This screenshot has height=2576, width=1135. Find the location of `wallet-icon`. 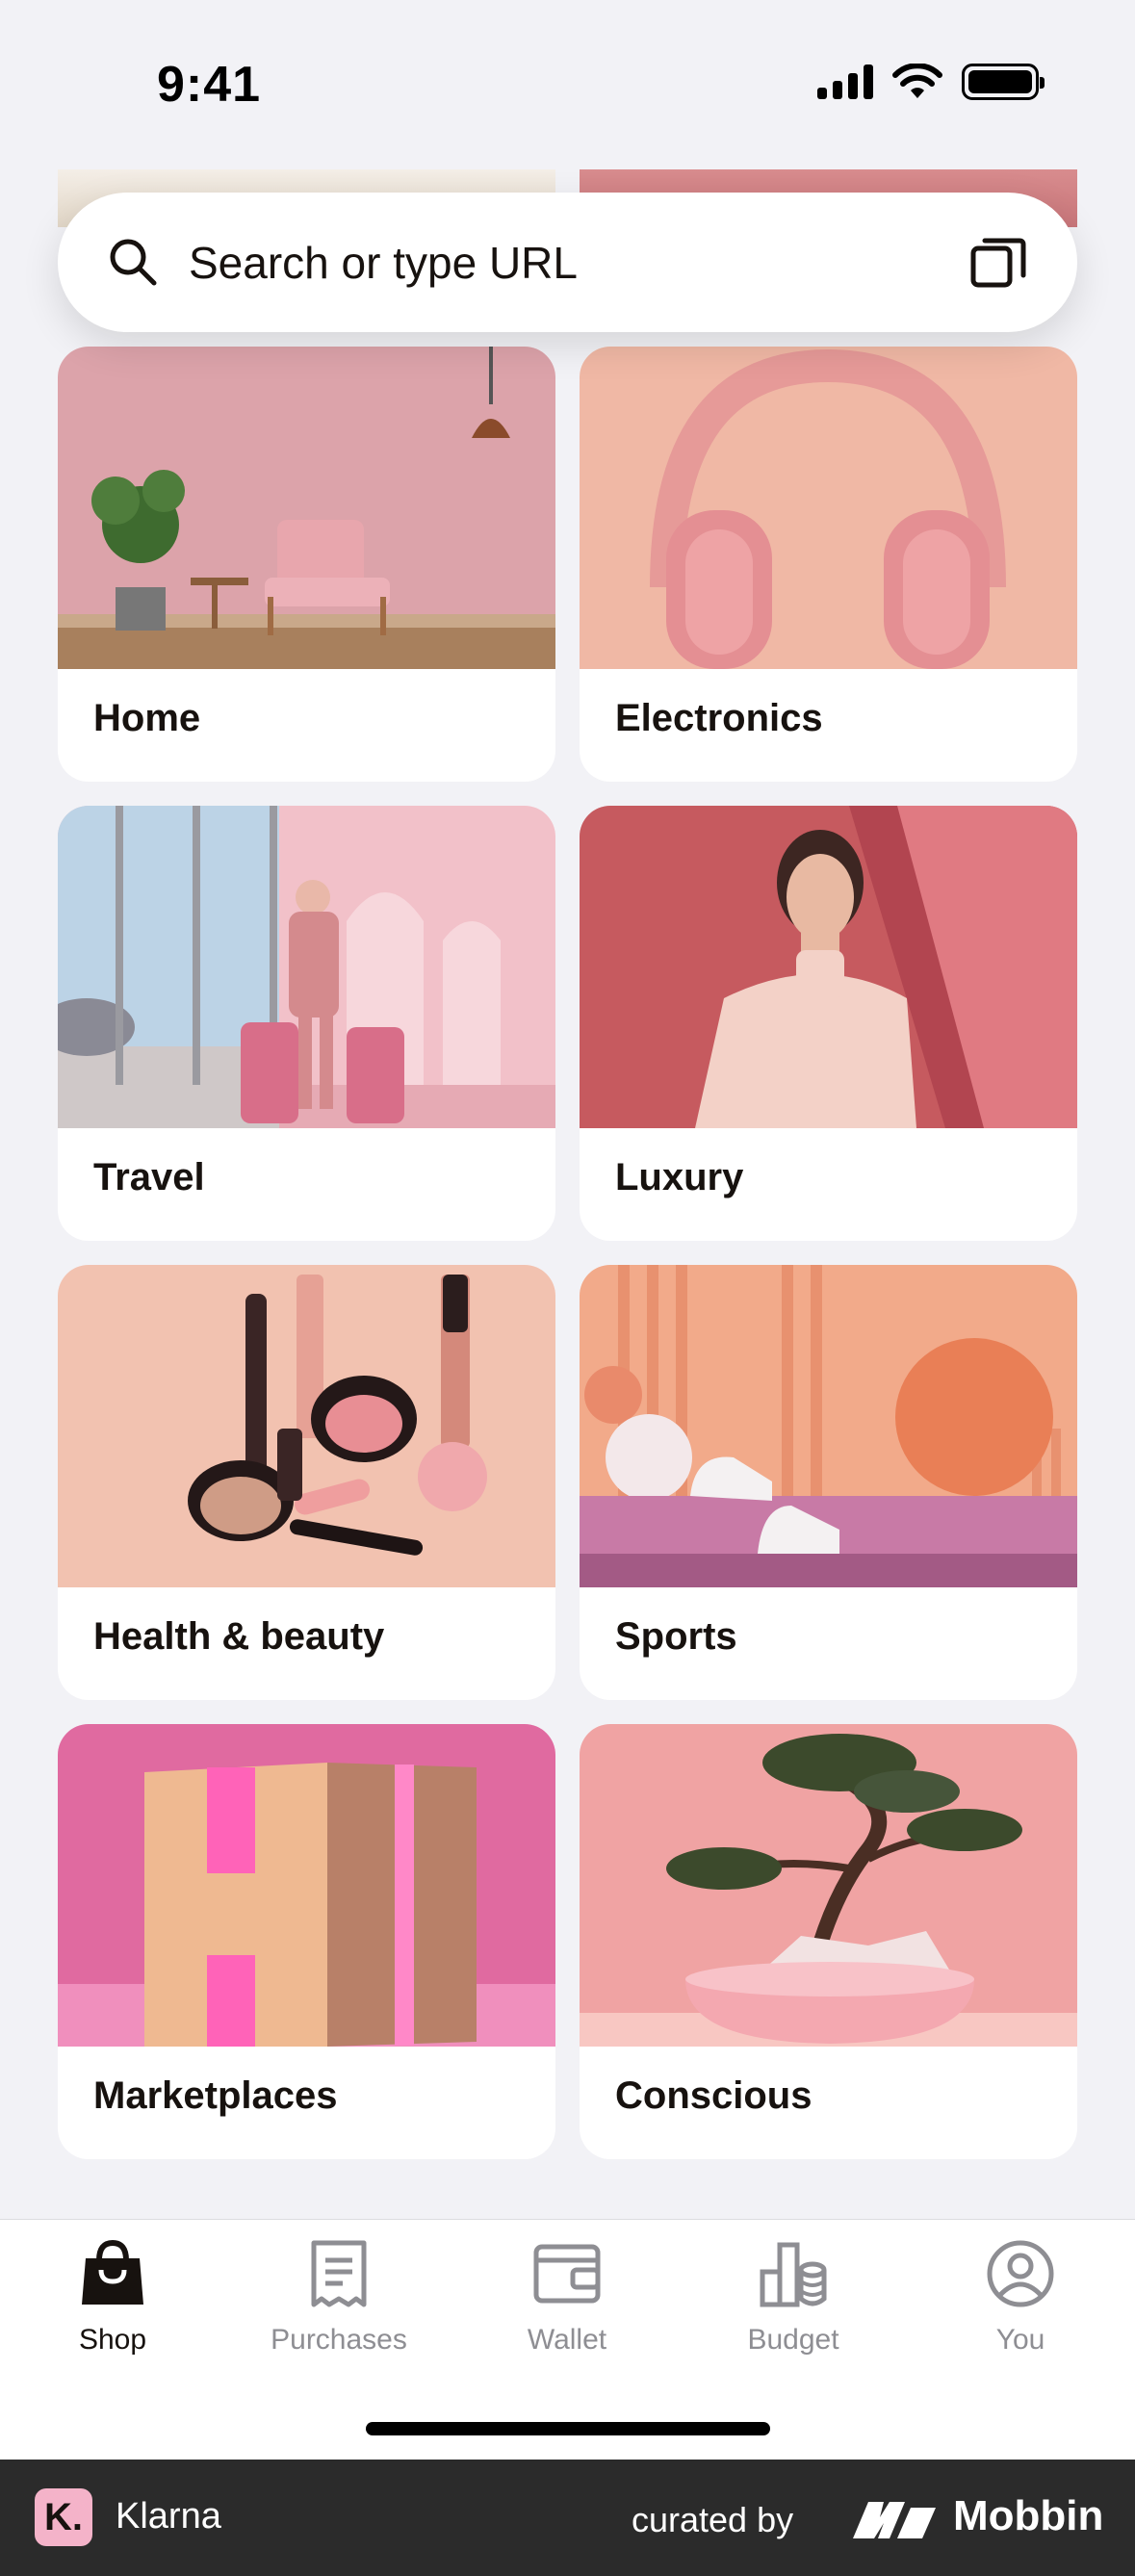

wallet-icon is located at coordinates (567, 2274).